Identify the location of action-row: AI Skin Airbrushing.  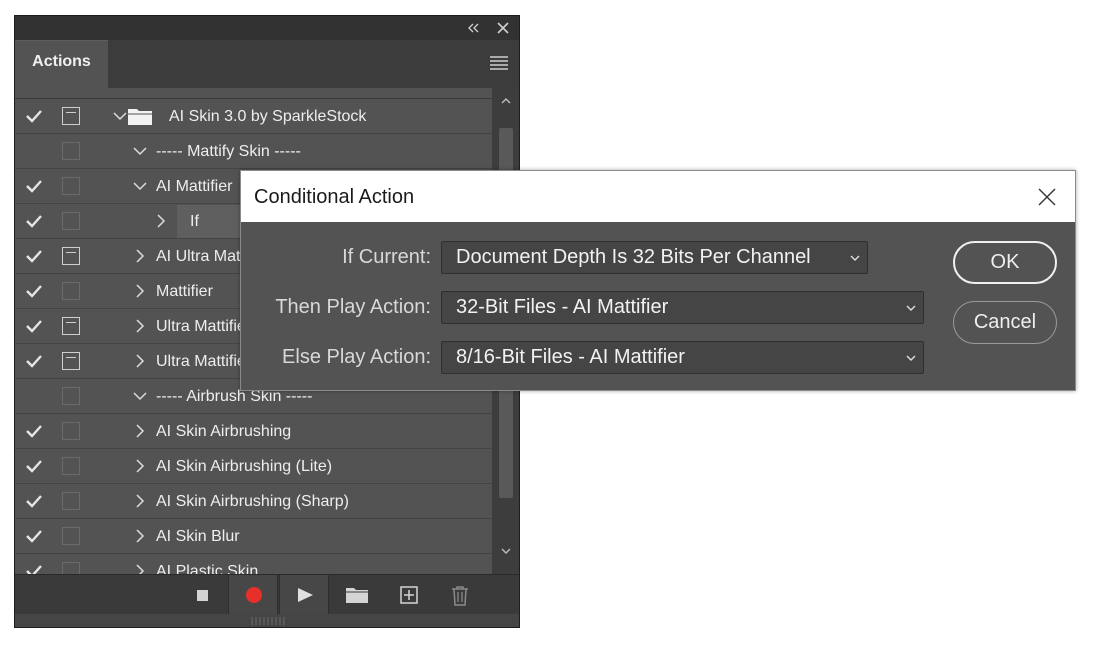
(253, 431).